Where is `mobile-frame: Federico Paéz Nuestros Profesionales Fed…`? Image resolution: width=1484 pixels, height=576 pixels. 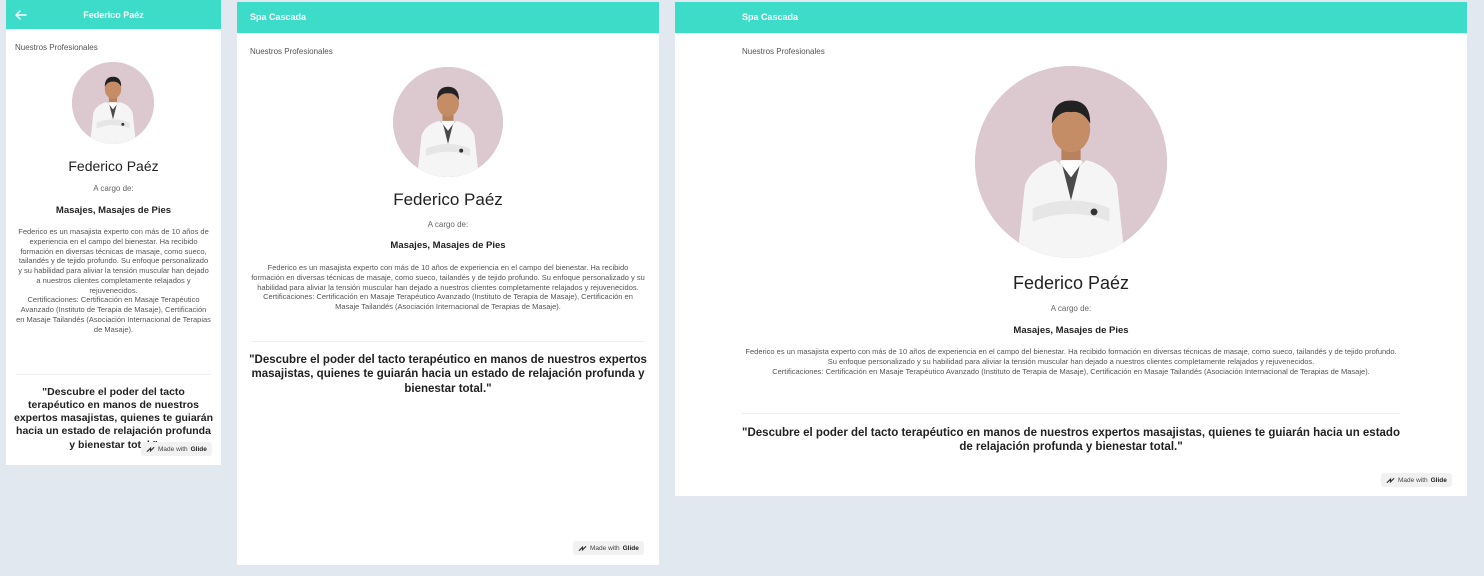
mobile-frame: Federico Paéz Nuestros Profesionales Fed… is located at coordinates (113, 232).